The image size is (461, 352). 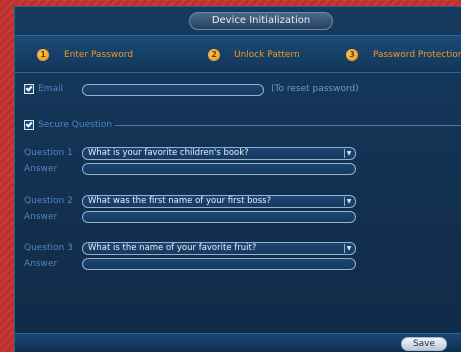 I want to click on step-1-number: 1, so click(x=43, y=55).